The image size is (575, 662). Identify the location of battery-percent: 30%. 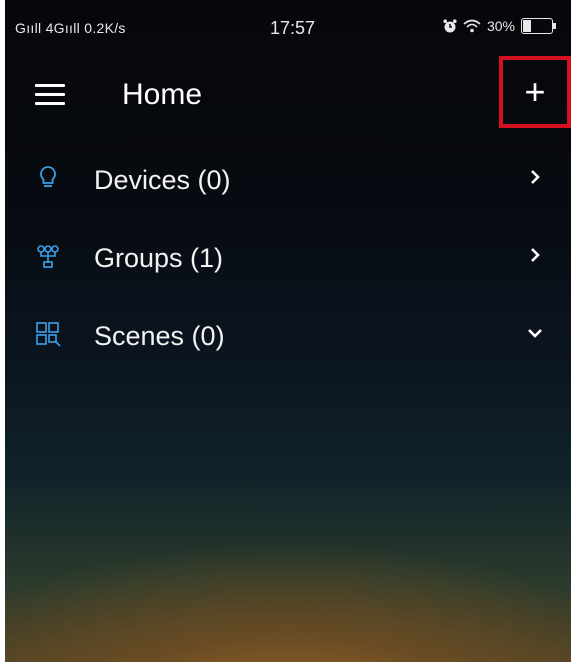
(500, 26).